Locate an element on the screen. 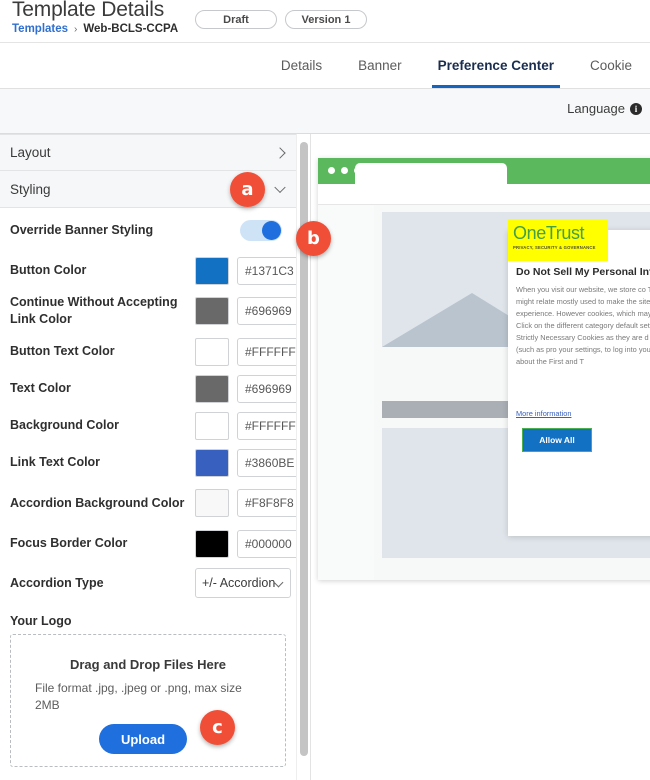 This screenshot has height=780, width=650. control-text-color: #696969 is located at coordinates (245, 388).